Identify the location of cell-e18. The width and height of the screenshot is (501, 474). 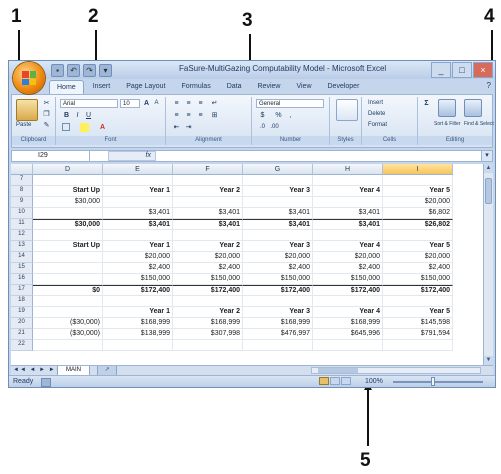
(138, 301).